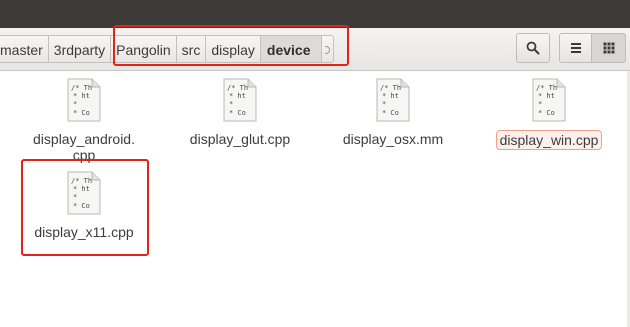 Image resolution: width=630 pixels, height=327 pixels. I want to click on search-button, so click(533, 48).